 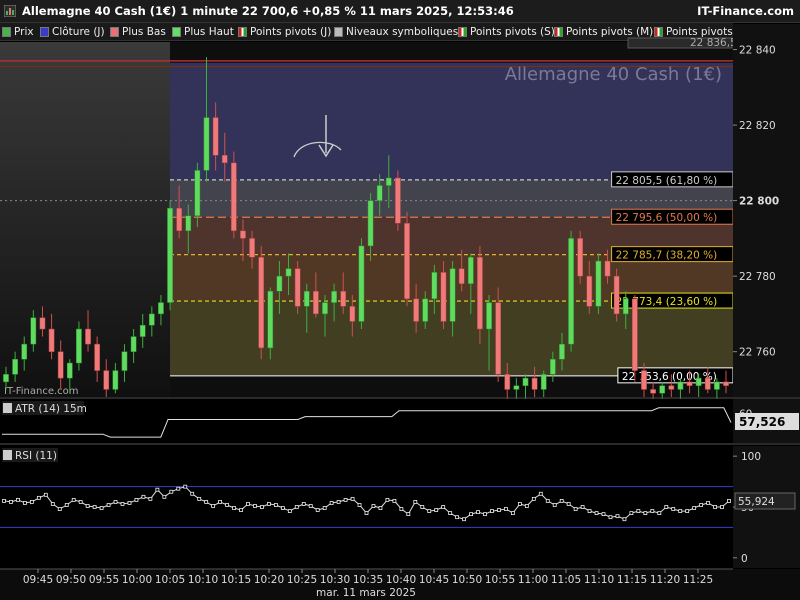 I want to click on atr-panel-bg, so click(x=366, y=421).